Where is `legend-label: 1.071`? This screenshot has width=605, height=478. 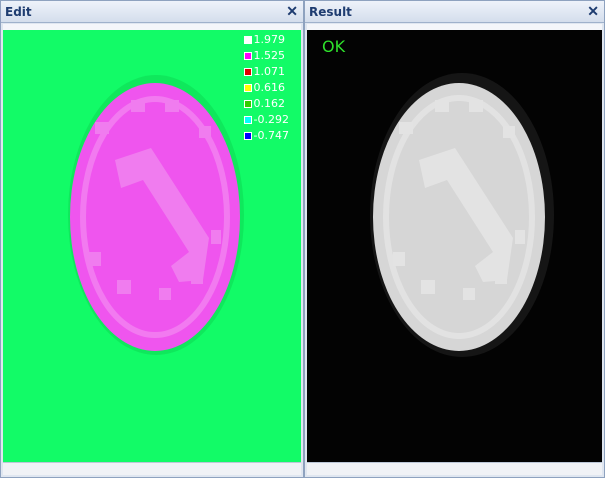 legend-label: 1.071 is located at coordinates (269, 71).